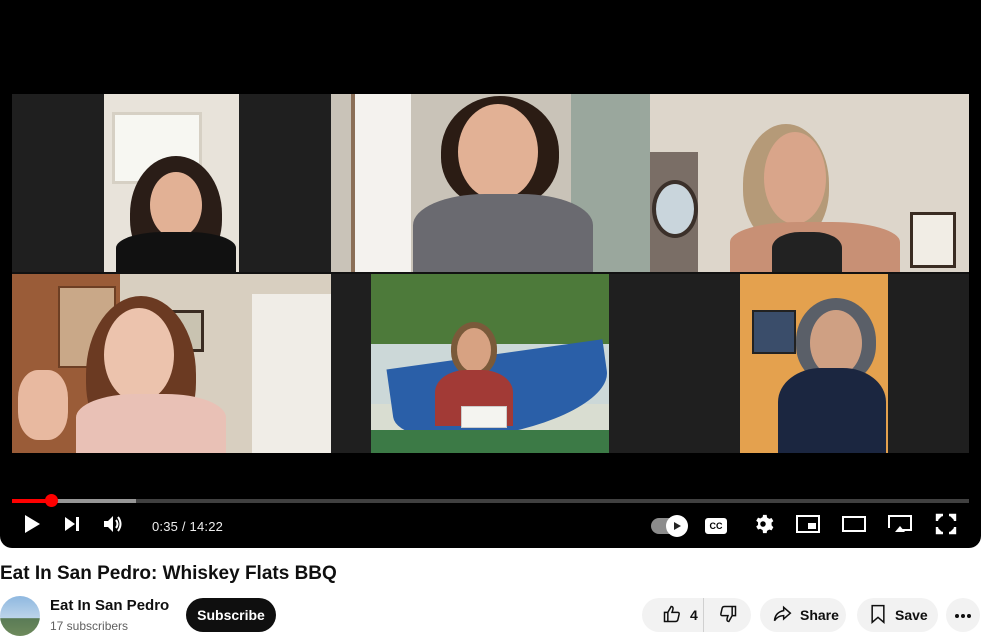 The height and width of the screenshot is (643, 1000). Describe the element at coordinates (89, 626) in the screenshot. I see `subscriber-count: 17 subscribers` at that location.